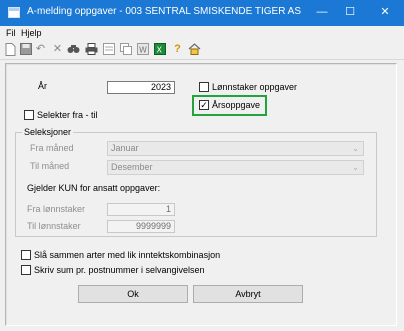  I want to click on close-button: ✕, so click(385, 12).